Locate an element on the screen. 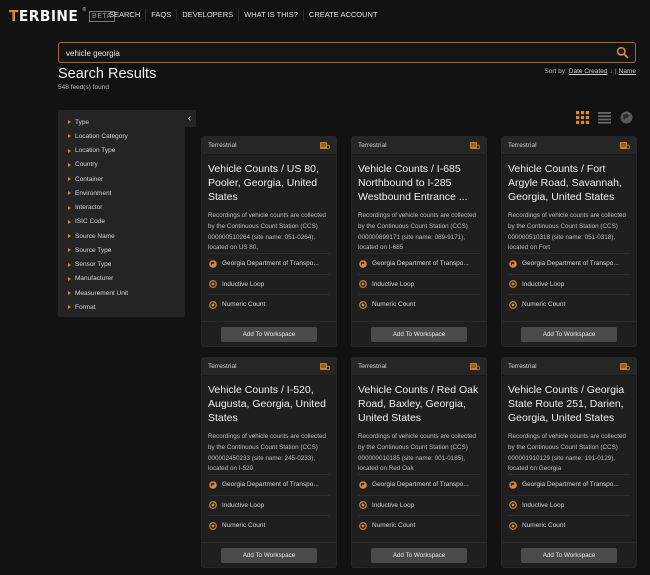  search-bar is located at coordinates (347, 52).